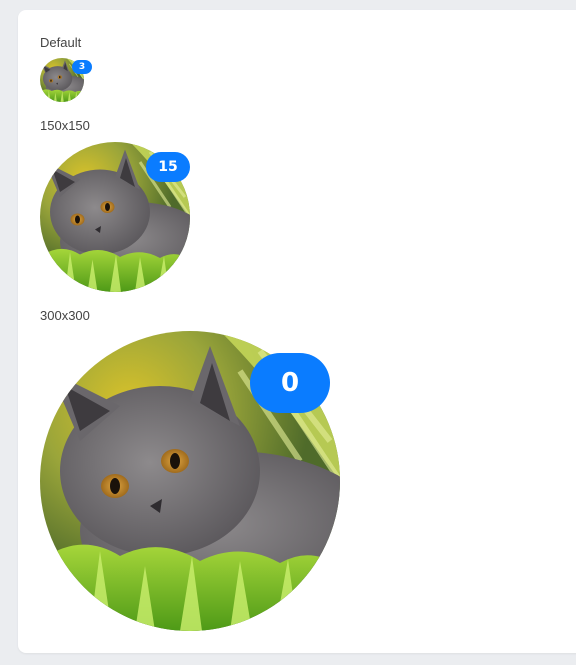 Image resolution: width=576 pixels, height=665 pixels. Describe the element at coordinates (290, 383) in the screenshot. I see `notification-badge: 0` at that location.